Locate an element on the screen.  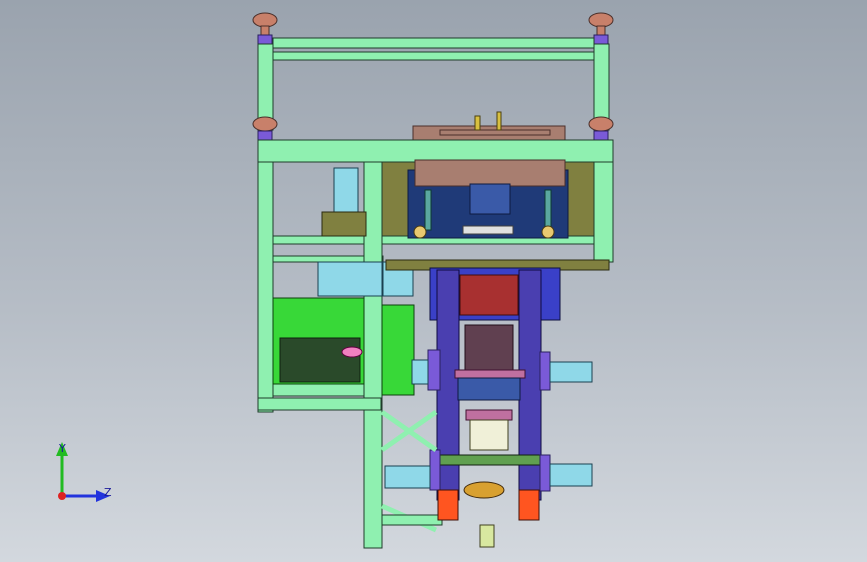
z-axis-label: Z is located at coordinates (108, 492).